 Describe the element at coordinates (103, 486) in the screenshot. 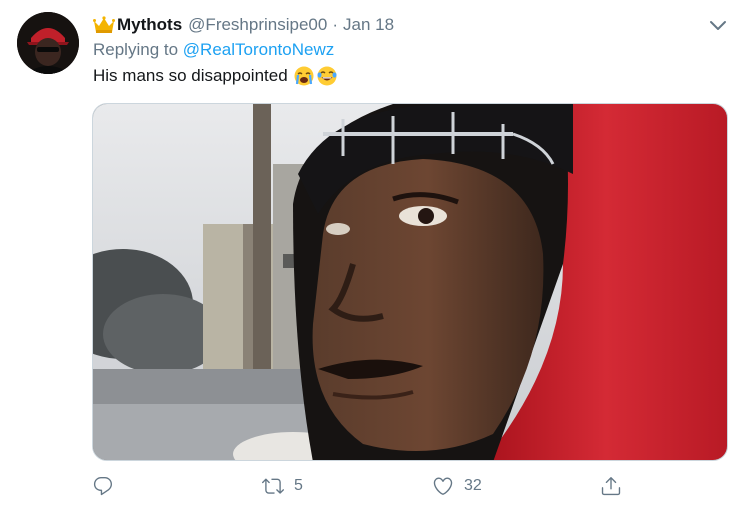

I see `reply-icon` at that location.